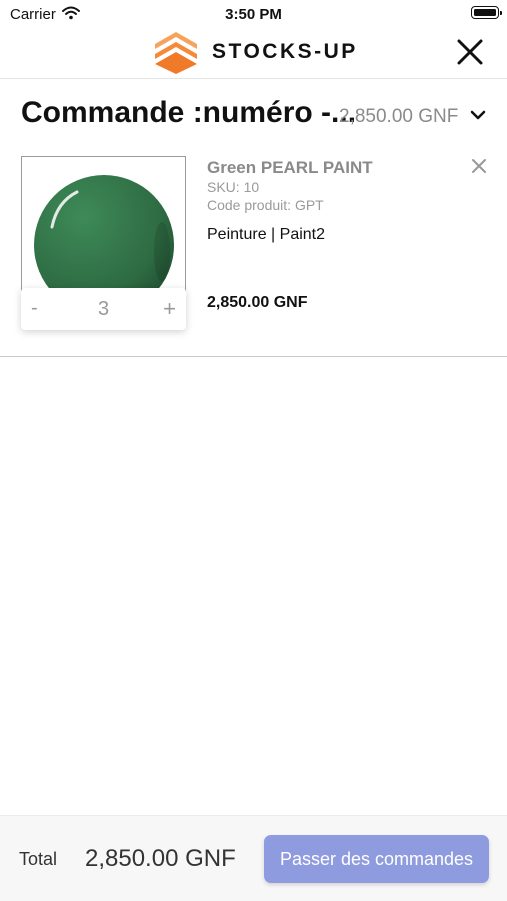 This screenshot has height=901, width=507. What do you see at coordinates (399, 116) in the screenshot?
I see `order-amount: 2,850.00 GNF` at bounding box center [399, 116].